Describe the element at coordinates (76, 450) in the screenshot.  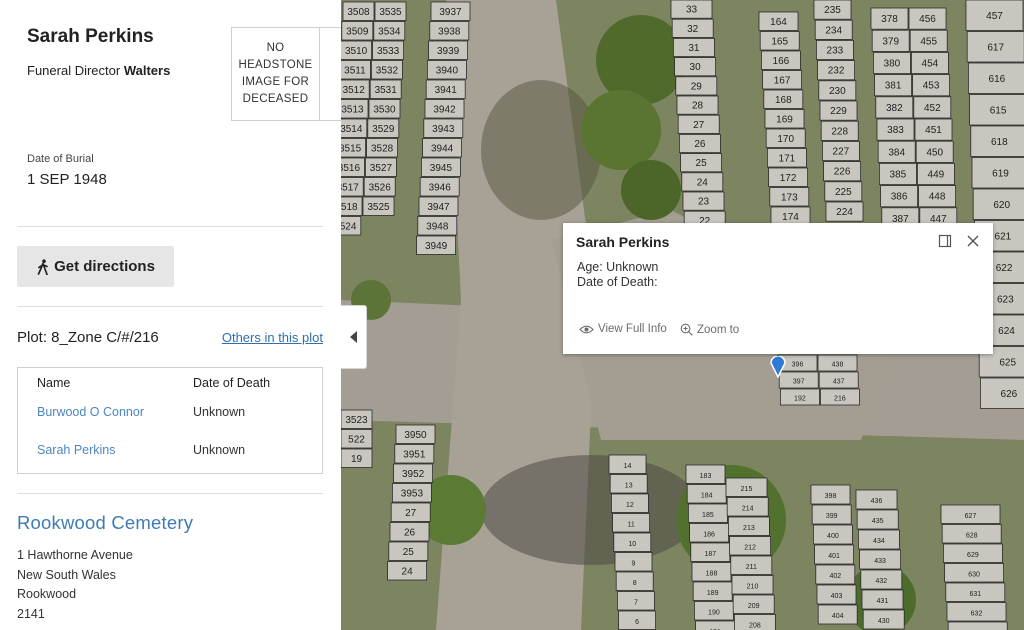
I see `occupant-name-link: Sarah Perkins` at that location.